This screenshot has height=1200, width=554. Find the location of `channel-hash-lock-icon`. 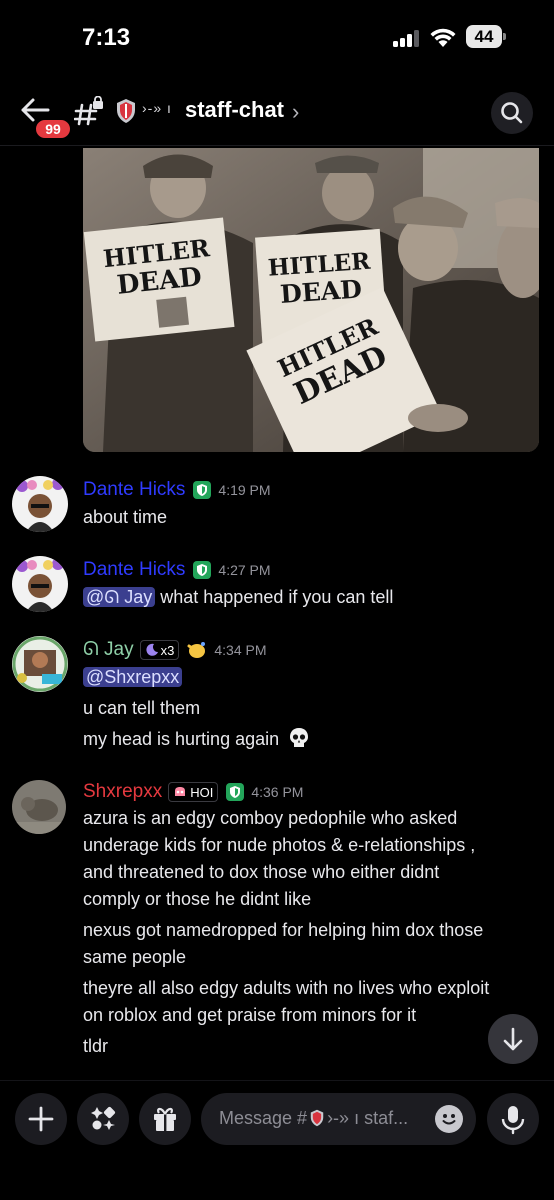

channel-hash-lock-icon is located at coordinates (88, 111).